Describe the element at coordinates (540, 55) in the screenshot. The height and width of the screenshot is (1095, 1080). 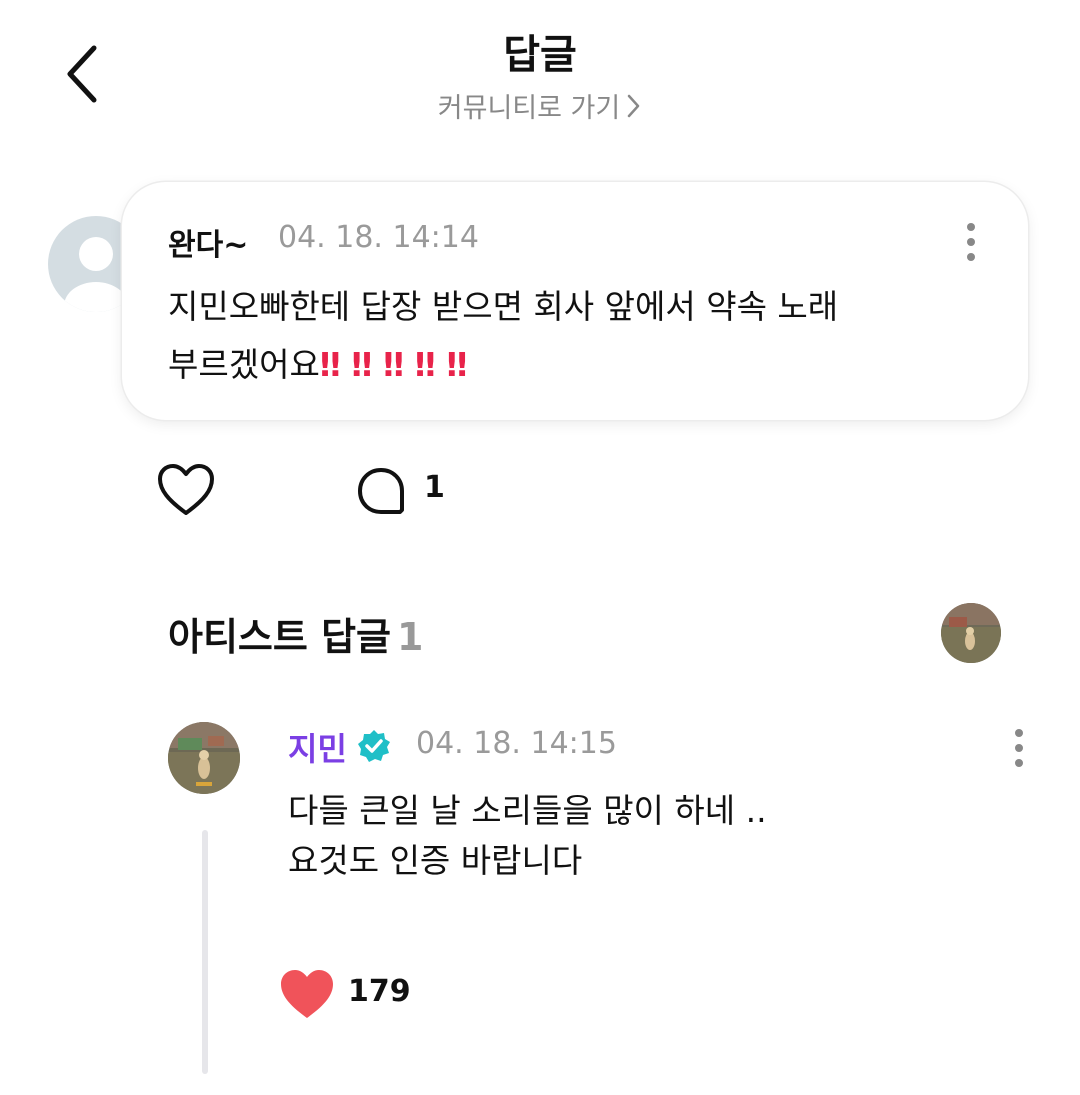
I see `page-title: 답글` at that location.